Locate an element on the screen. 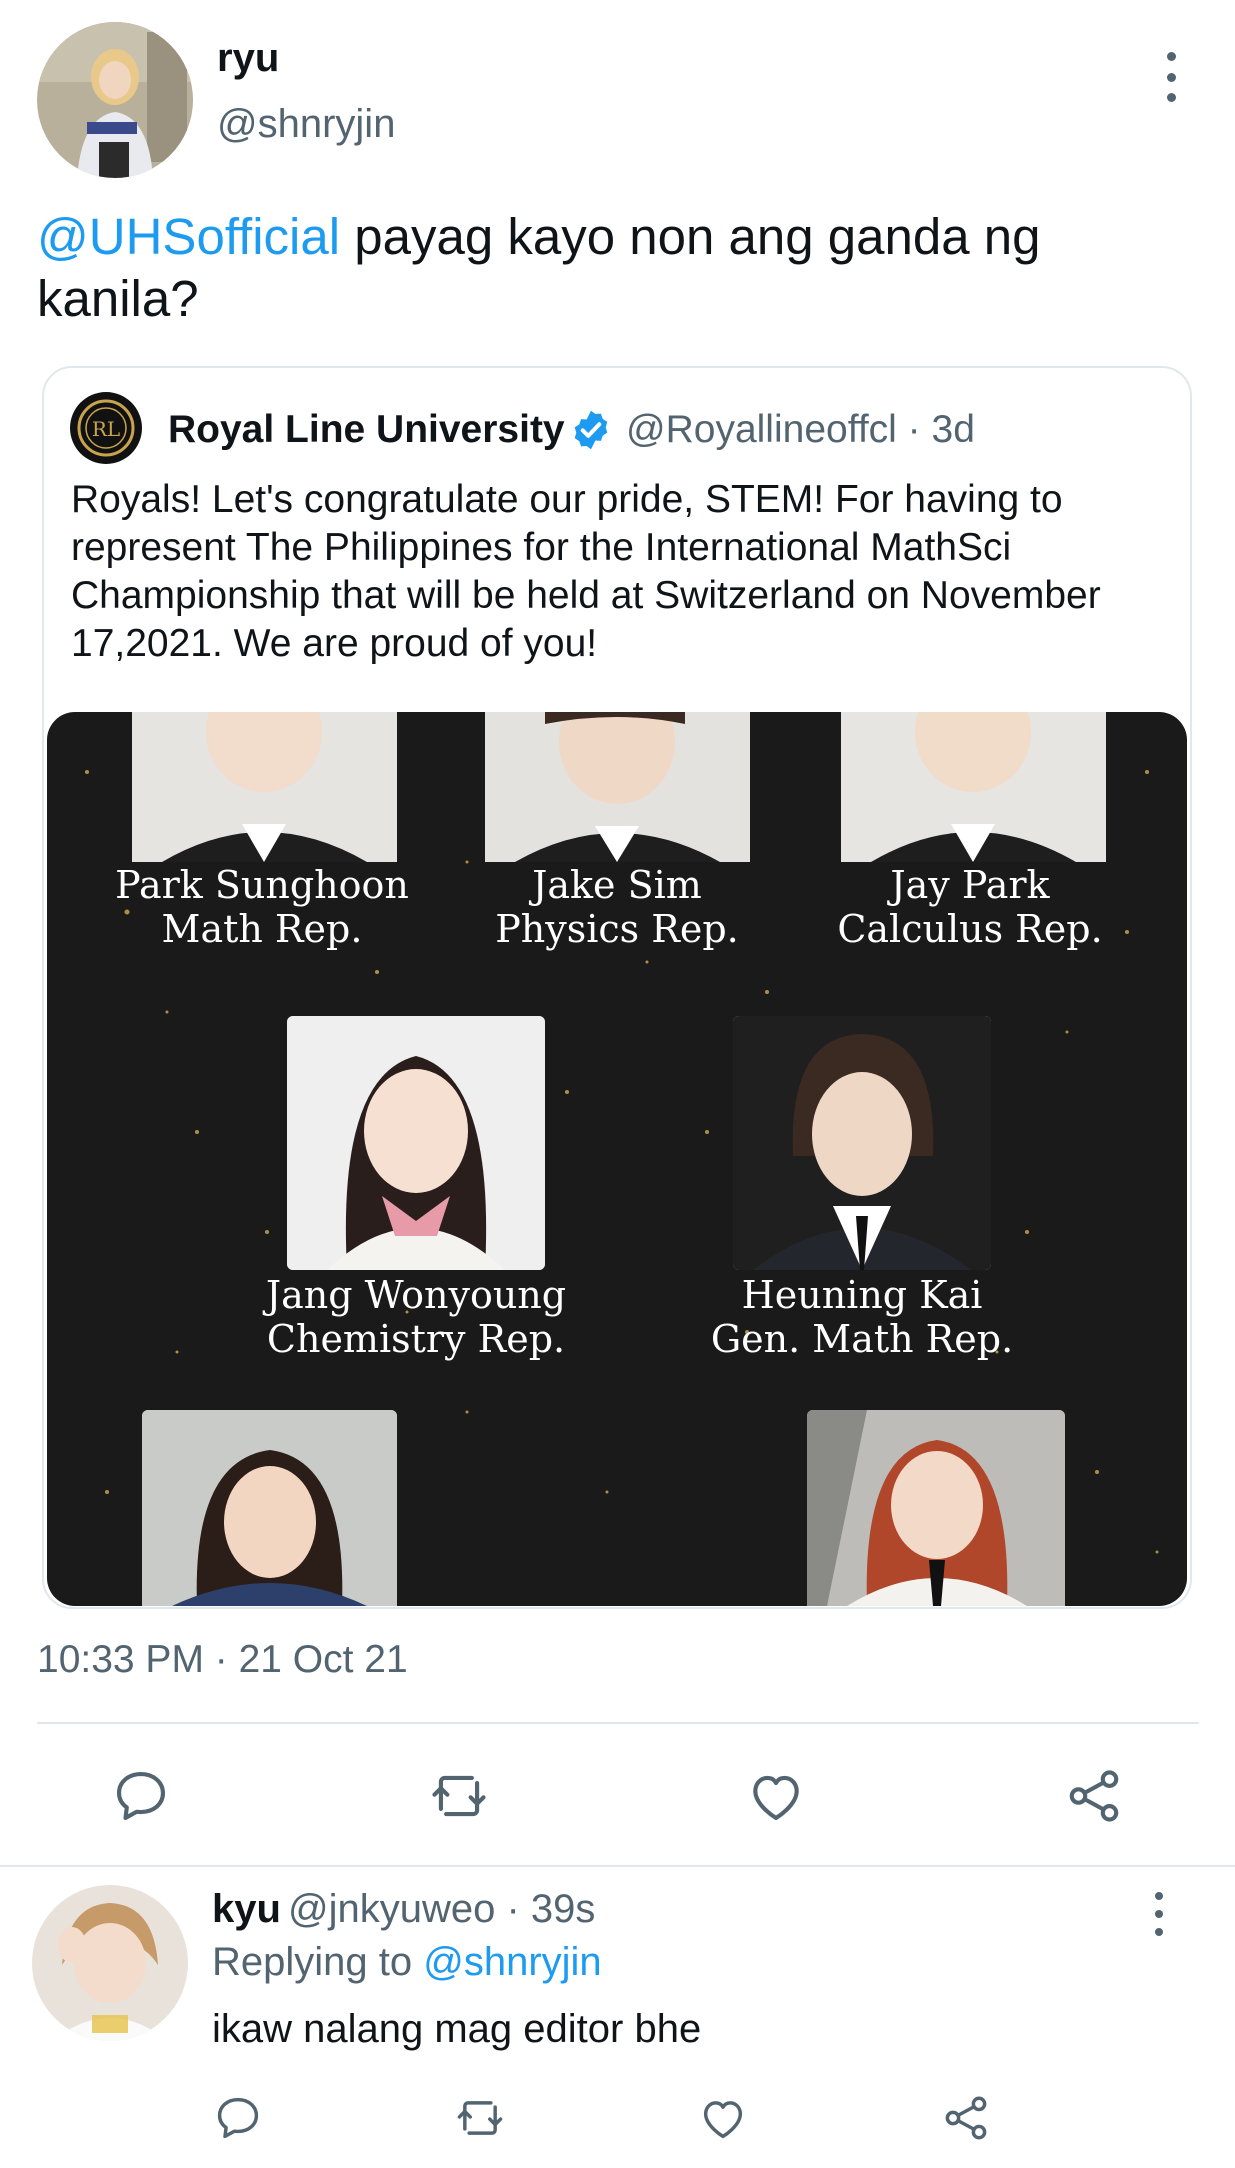 The width and height of the screenshot is (1235, 2168). reply-reply-icon is located at coordinates (238, 2118).